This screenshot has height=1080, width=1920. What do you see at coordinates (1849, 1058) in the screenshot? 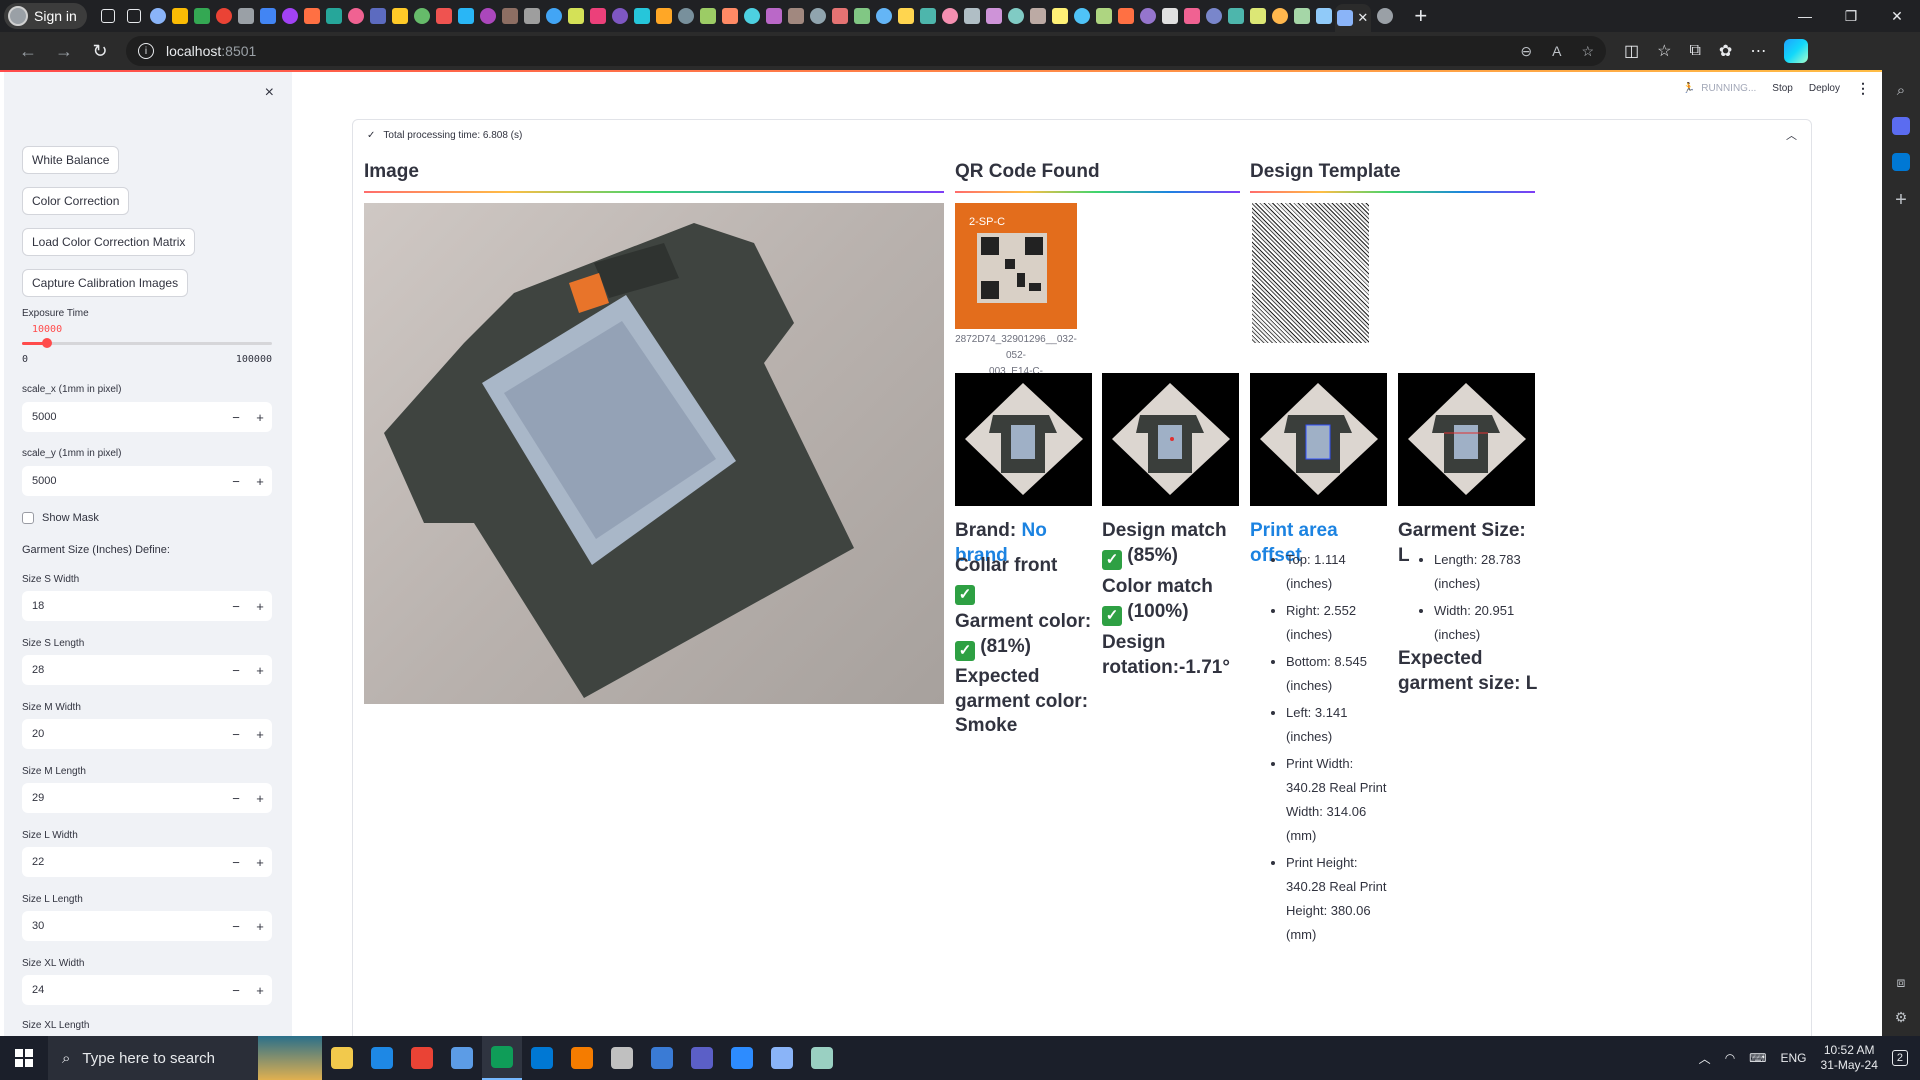
I see `clock: 10:52 AM 31-May-24` at bounding box center [1849, 1058].